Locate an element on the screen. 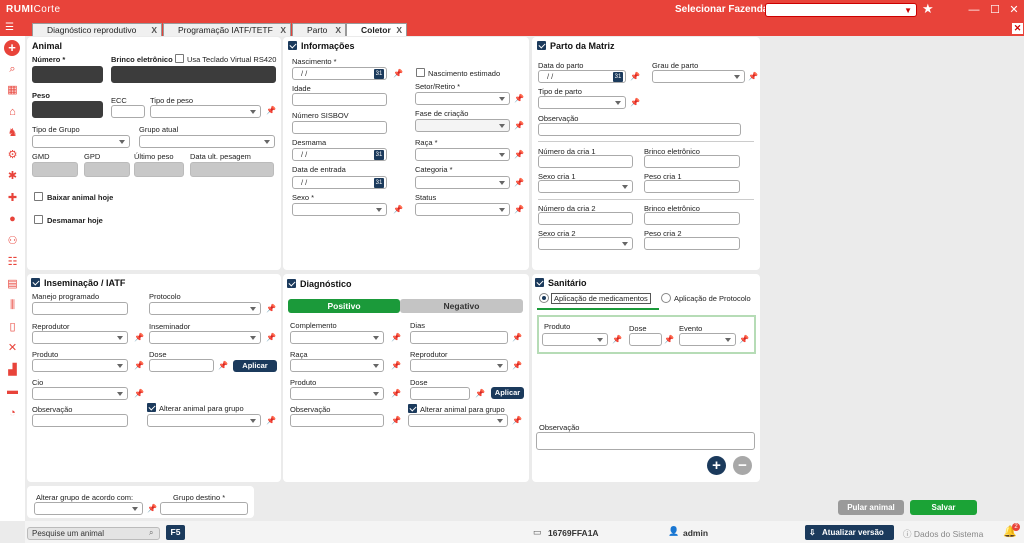 Image resolution: width=1024 pixels, height=543 pixels. grupo-destino-input is located at coordinates (204, 508).